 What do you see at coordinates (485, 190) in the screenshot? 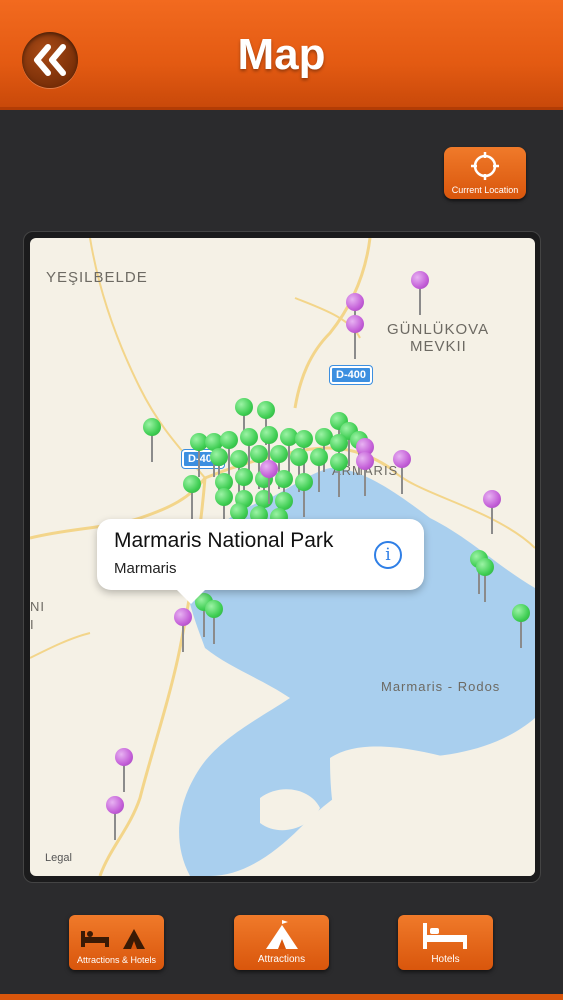
I see `current-location-label: Current Location` at bounding box center [485, 190].